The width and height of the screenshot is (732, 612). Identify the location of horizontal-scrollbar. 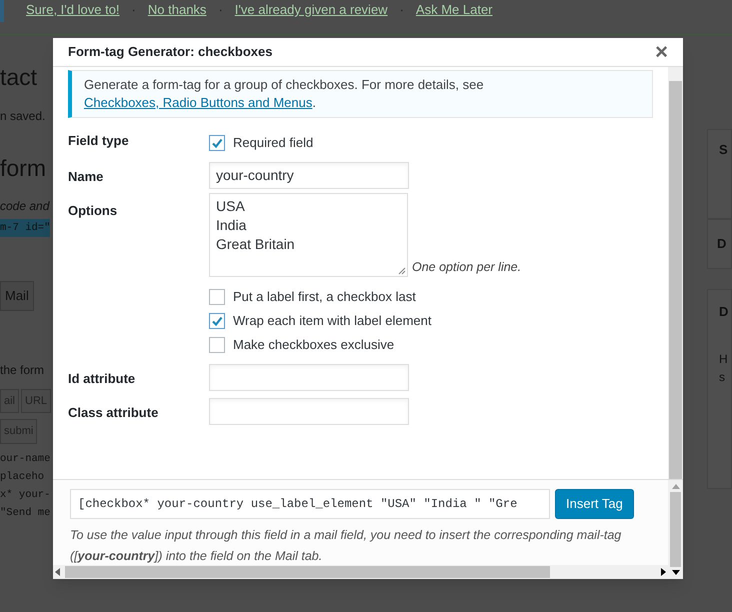
(360, 572).